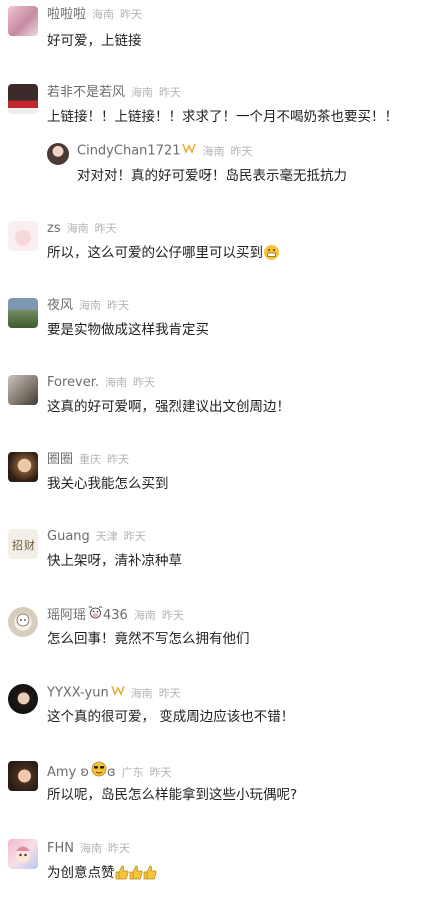  I want to click on reply-timestamp: 昨天, so click(241, 151).